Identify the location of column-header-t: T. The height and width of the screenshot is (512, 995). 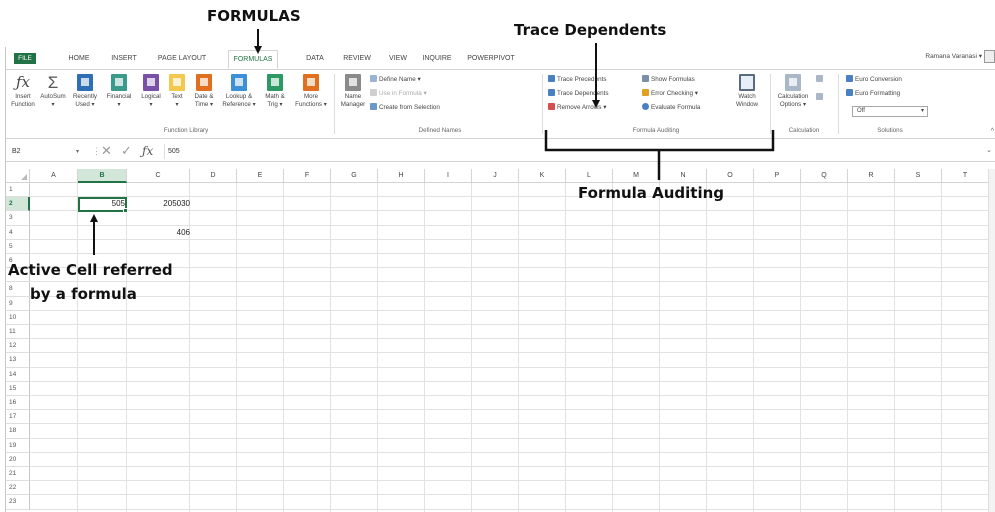
(965, 176).